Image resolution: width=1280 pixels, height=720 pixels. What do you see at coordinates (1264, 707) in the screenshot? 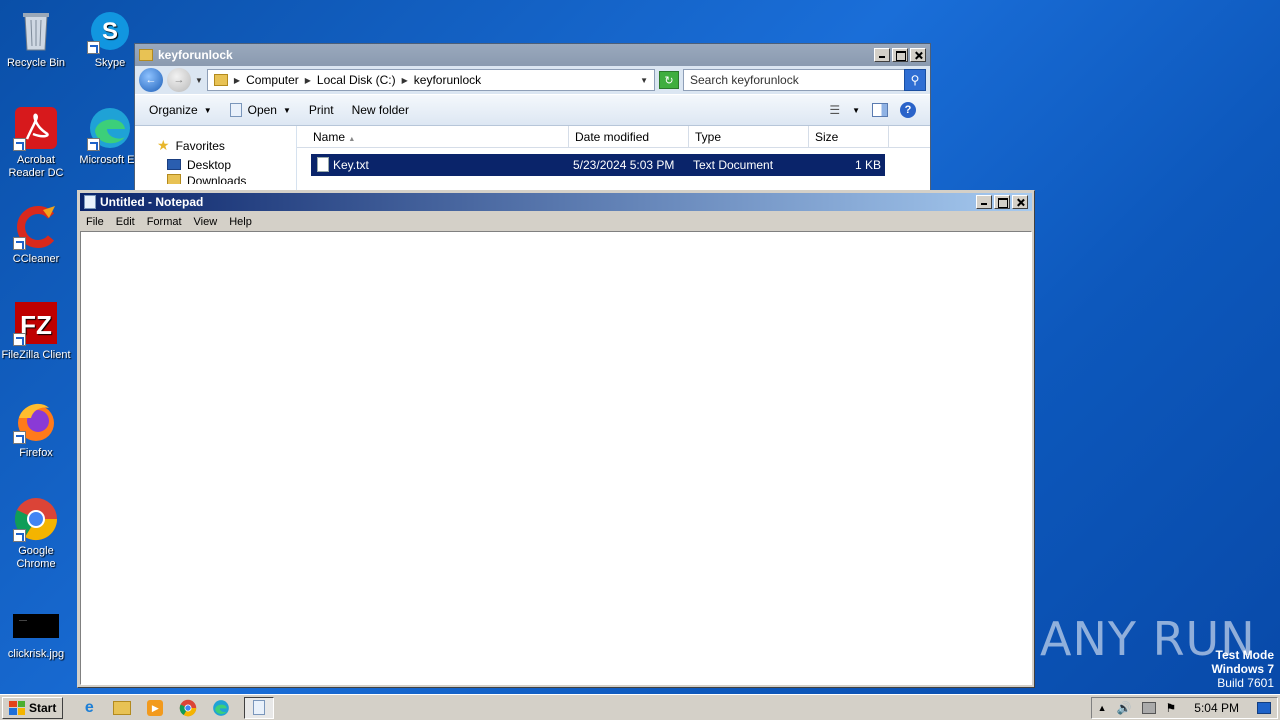
I see `show-desktop-icon` at bounding box center [1264, 707].